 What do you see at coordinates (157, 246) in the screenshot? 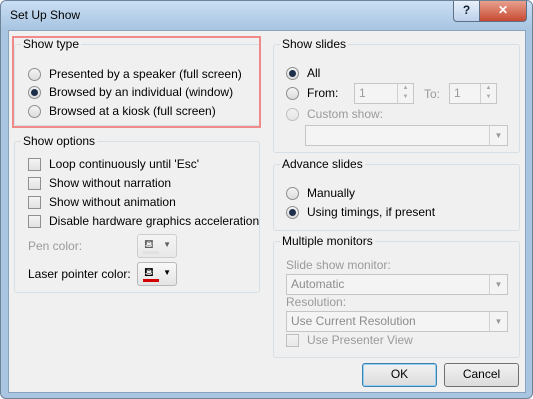
I see `pen-color-picker: ⛾ ▼` at bounding box center [157, 246].